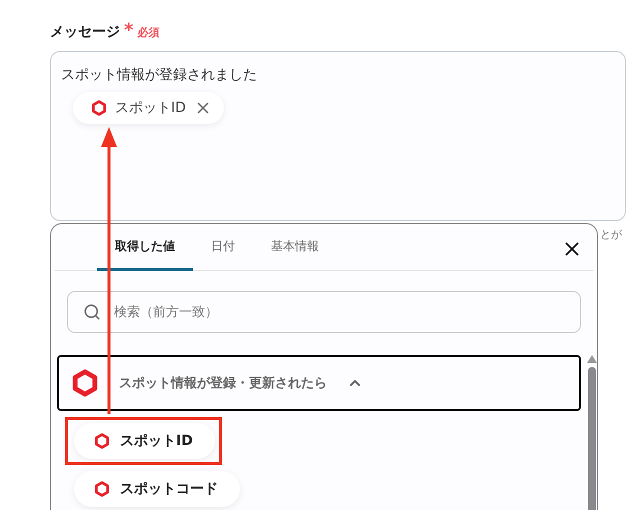 Image resolution: width=626 pixels, height=510 pixels. I want to click on tab: 基本情報, so click(295, 247).